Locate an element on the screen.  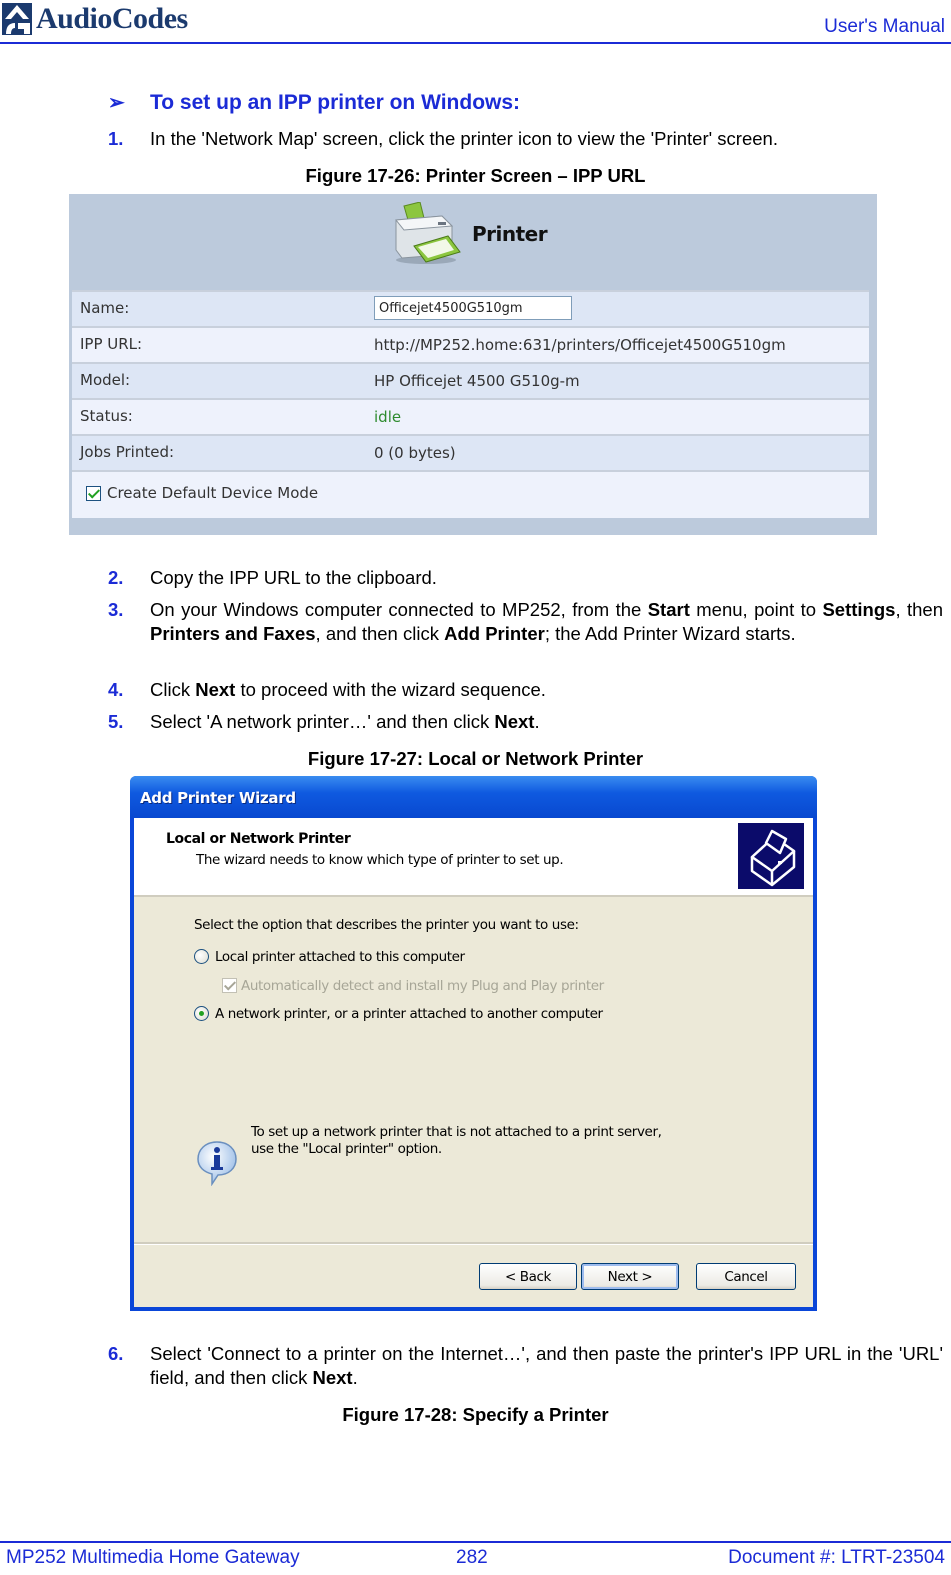
arrow-right-icon: ➢ is located at coordinates (116, 103).